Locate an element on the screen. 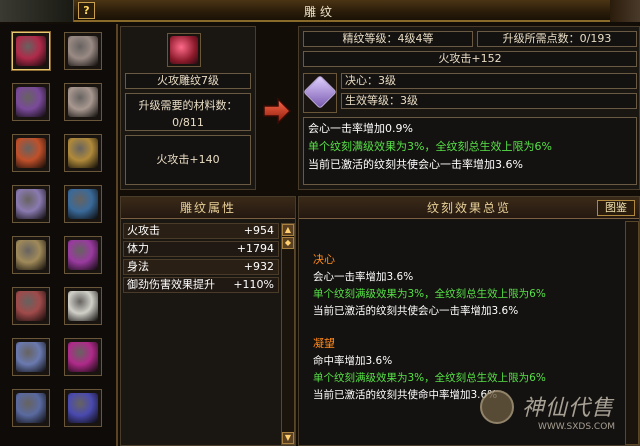 This screenshot has height=446, width=640. attribute-row: 身法 +932 is located at coordinates (201, 267).